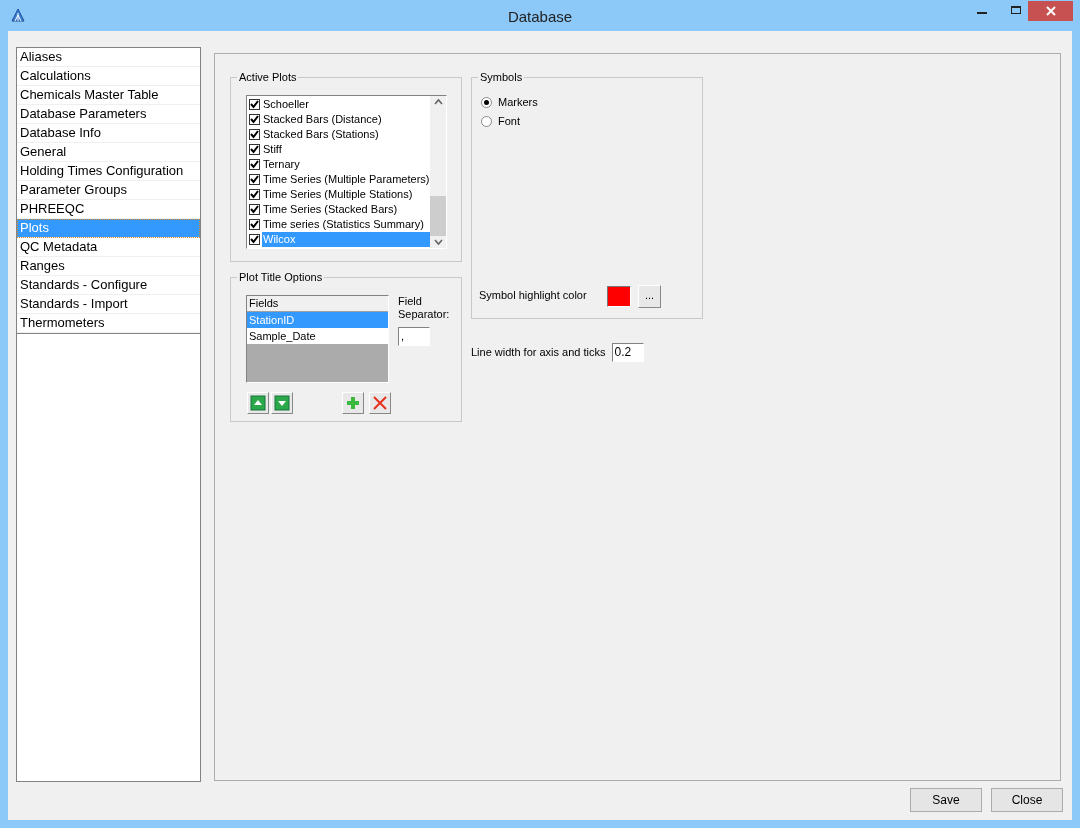 Image resolution: width=1080 pixels, height=828 pixels. I want to click on plot-item: Stiff, so click(346, 149).